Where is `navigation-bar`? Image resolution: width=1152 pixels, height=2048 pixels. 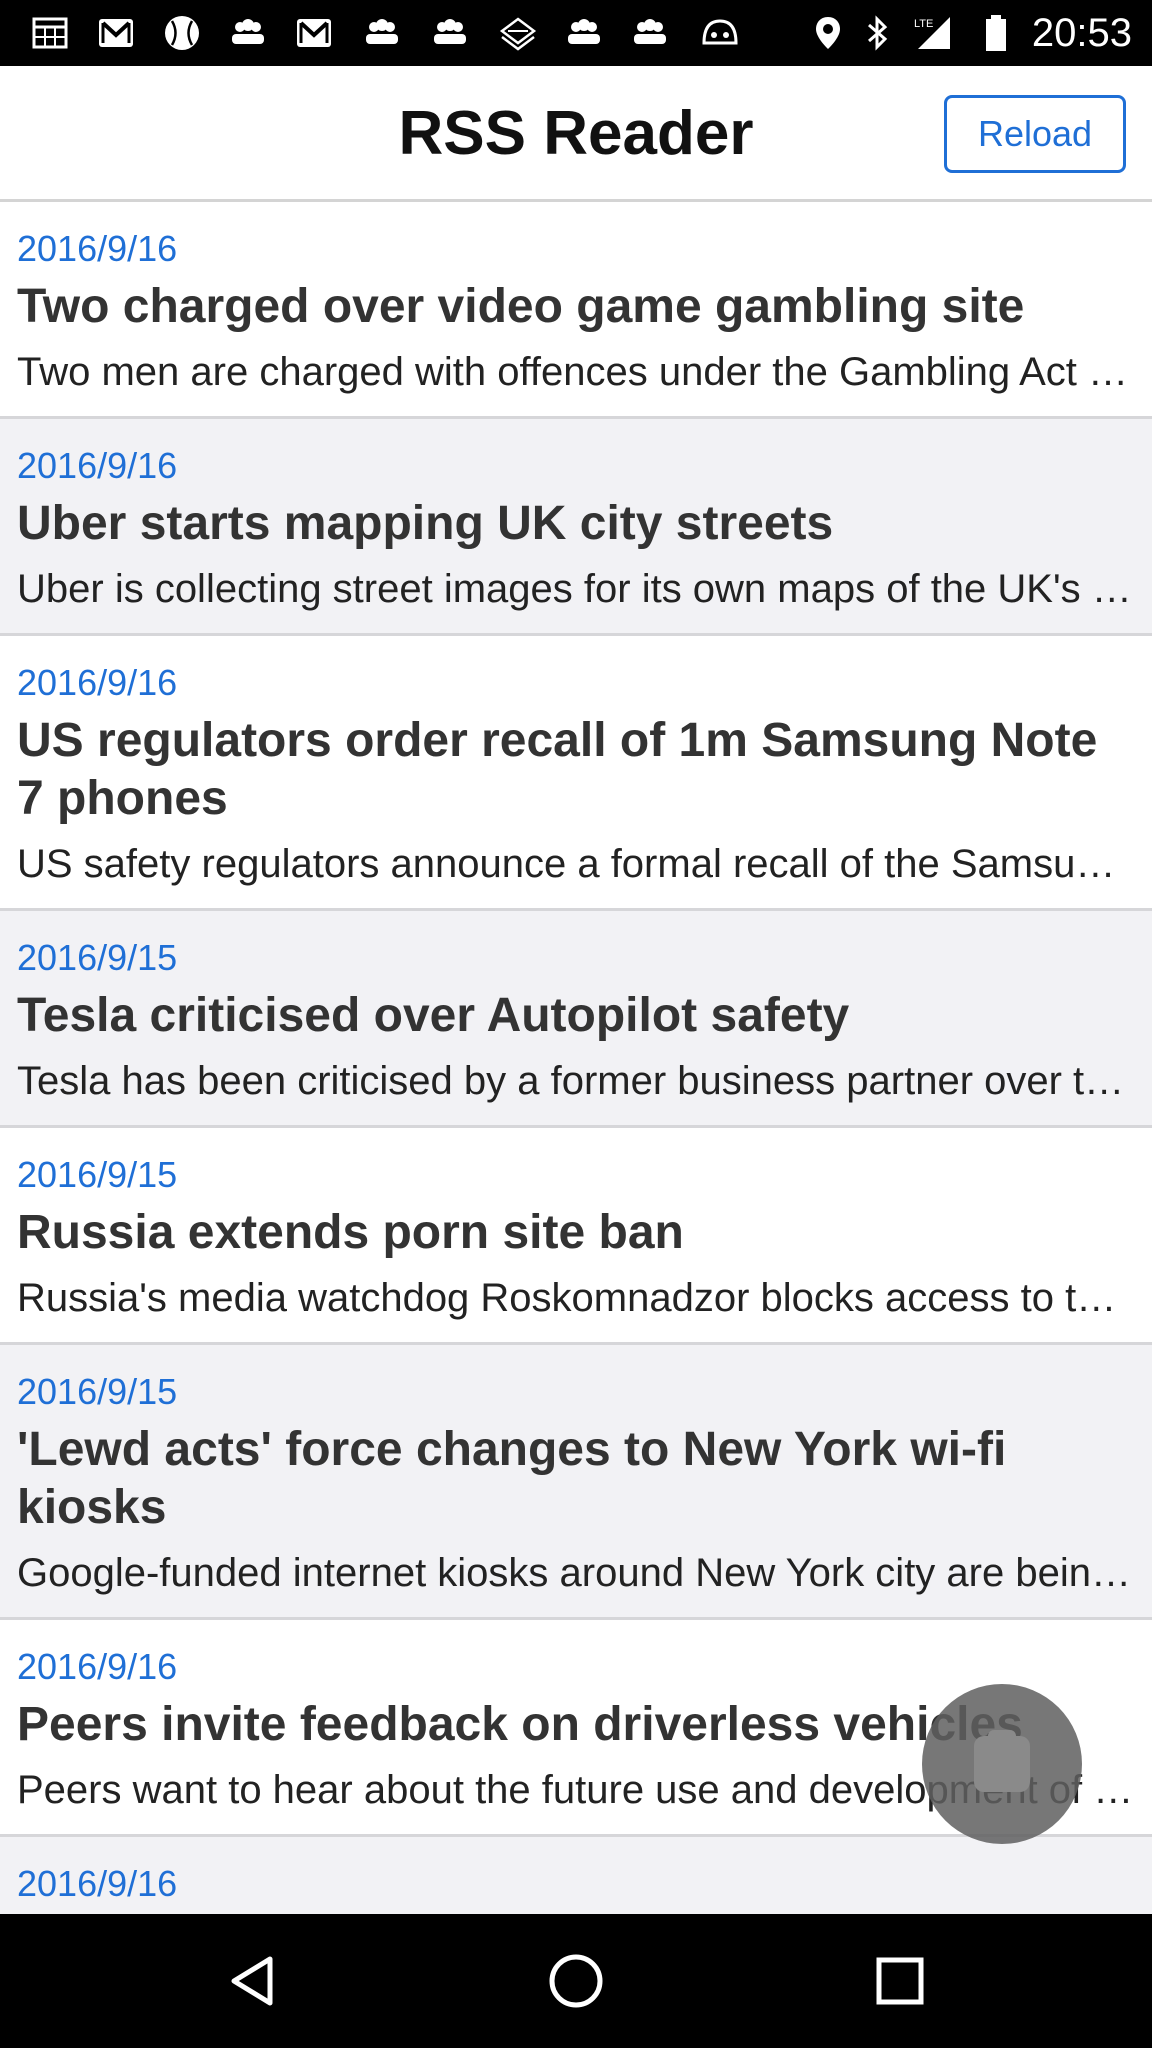
navigation-bar is located at coordinates (576, 1981).